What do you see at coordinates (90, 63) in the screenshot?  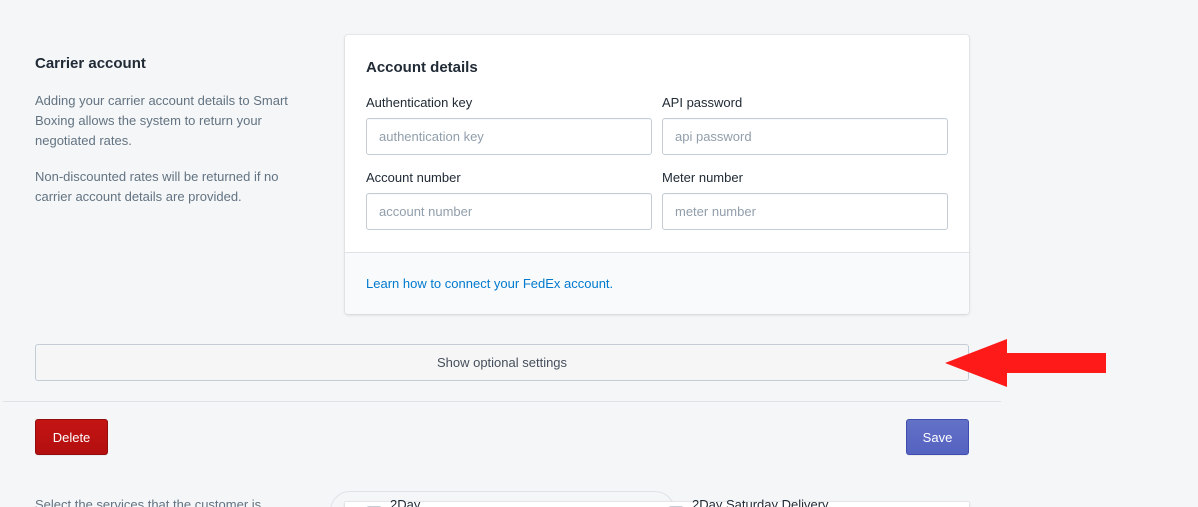 I see `section-title: Carrier account` at bounding box center [90, 63].